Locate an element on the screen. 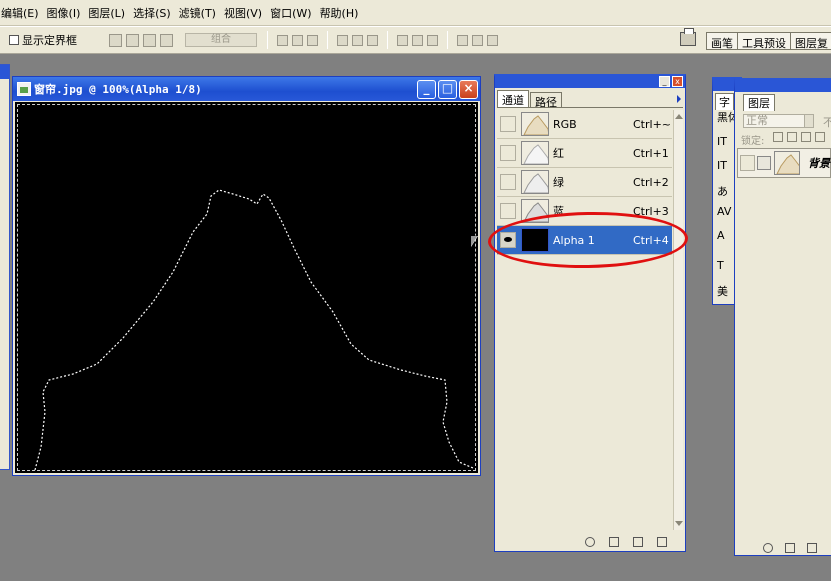 This screenshot has width=831, height=581. combine-button: 组合 is located at coordinates (221, 40).